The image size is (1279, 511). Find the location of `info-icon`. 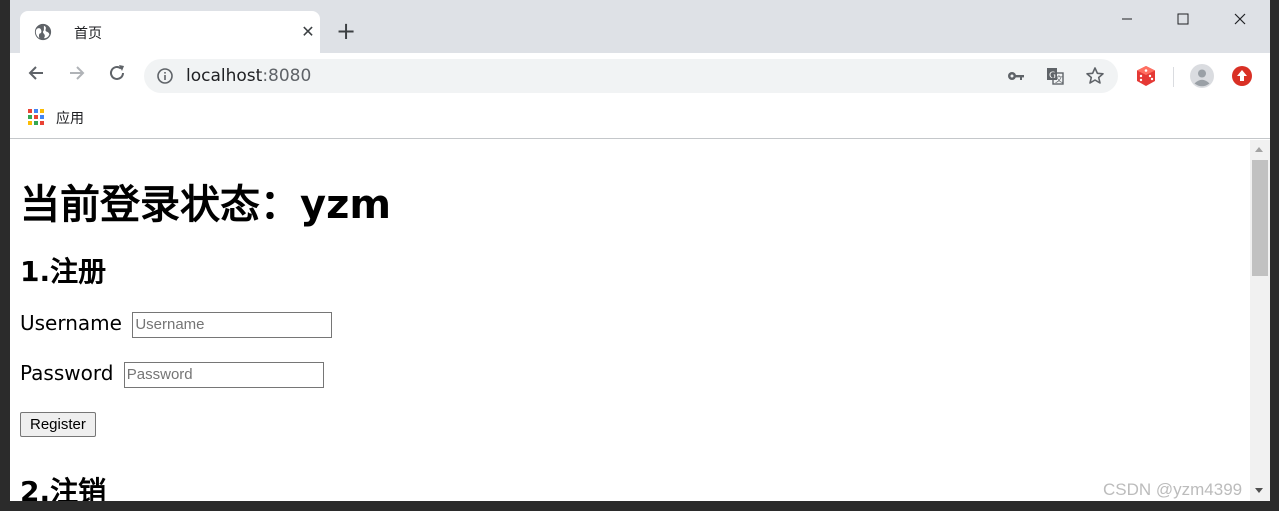

info-icon is located at coordinates (165, 76).